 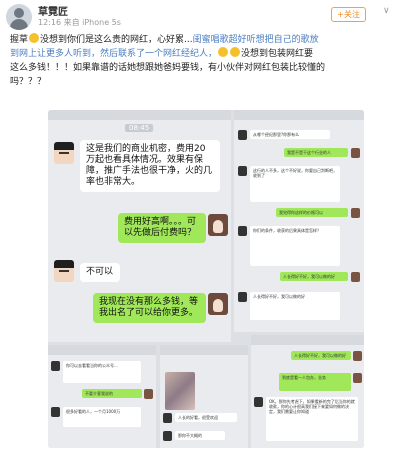 I want to click on post-header: 草霓匠 12:16 来自 iPhone 5s +关注 ∨, so click(x=201, y=15).